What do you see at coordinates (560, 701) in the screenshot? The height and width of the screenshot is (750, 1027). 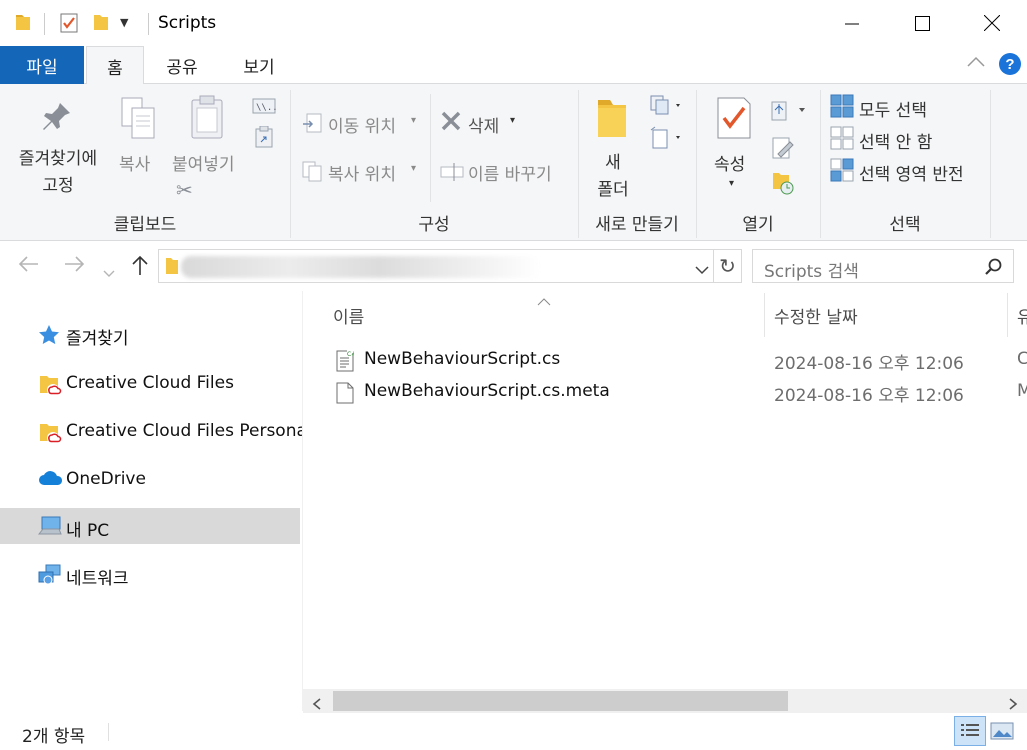 I see `scrollbar-thumb` at bounding box center [560, 701].